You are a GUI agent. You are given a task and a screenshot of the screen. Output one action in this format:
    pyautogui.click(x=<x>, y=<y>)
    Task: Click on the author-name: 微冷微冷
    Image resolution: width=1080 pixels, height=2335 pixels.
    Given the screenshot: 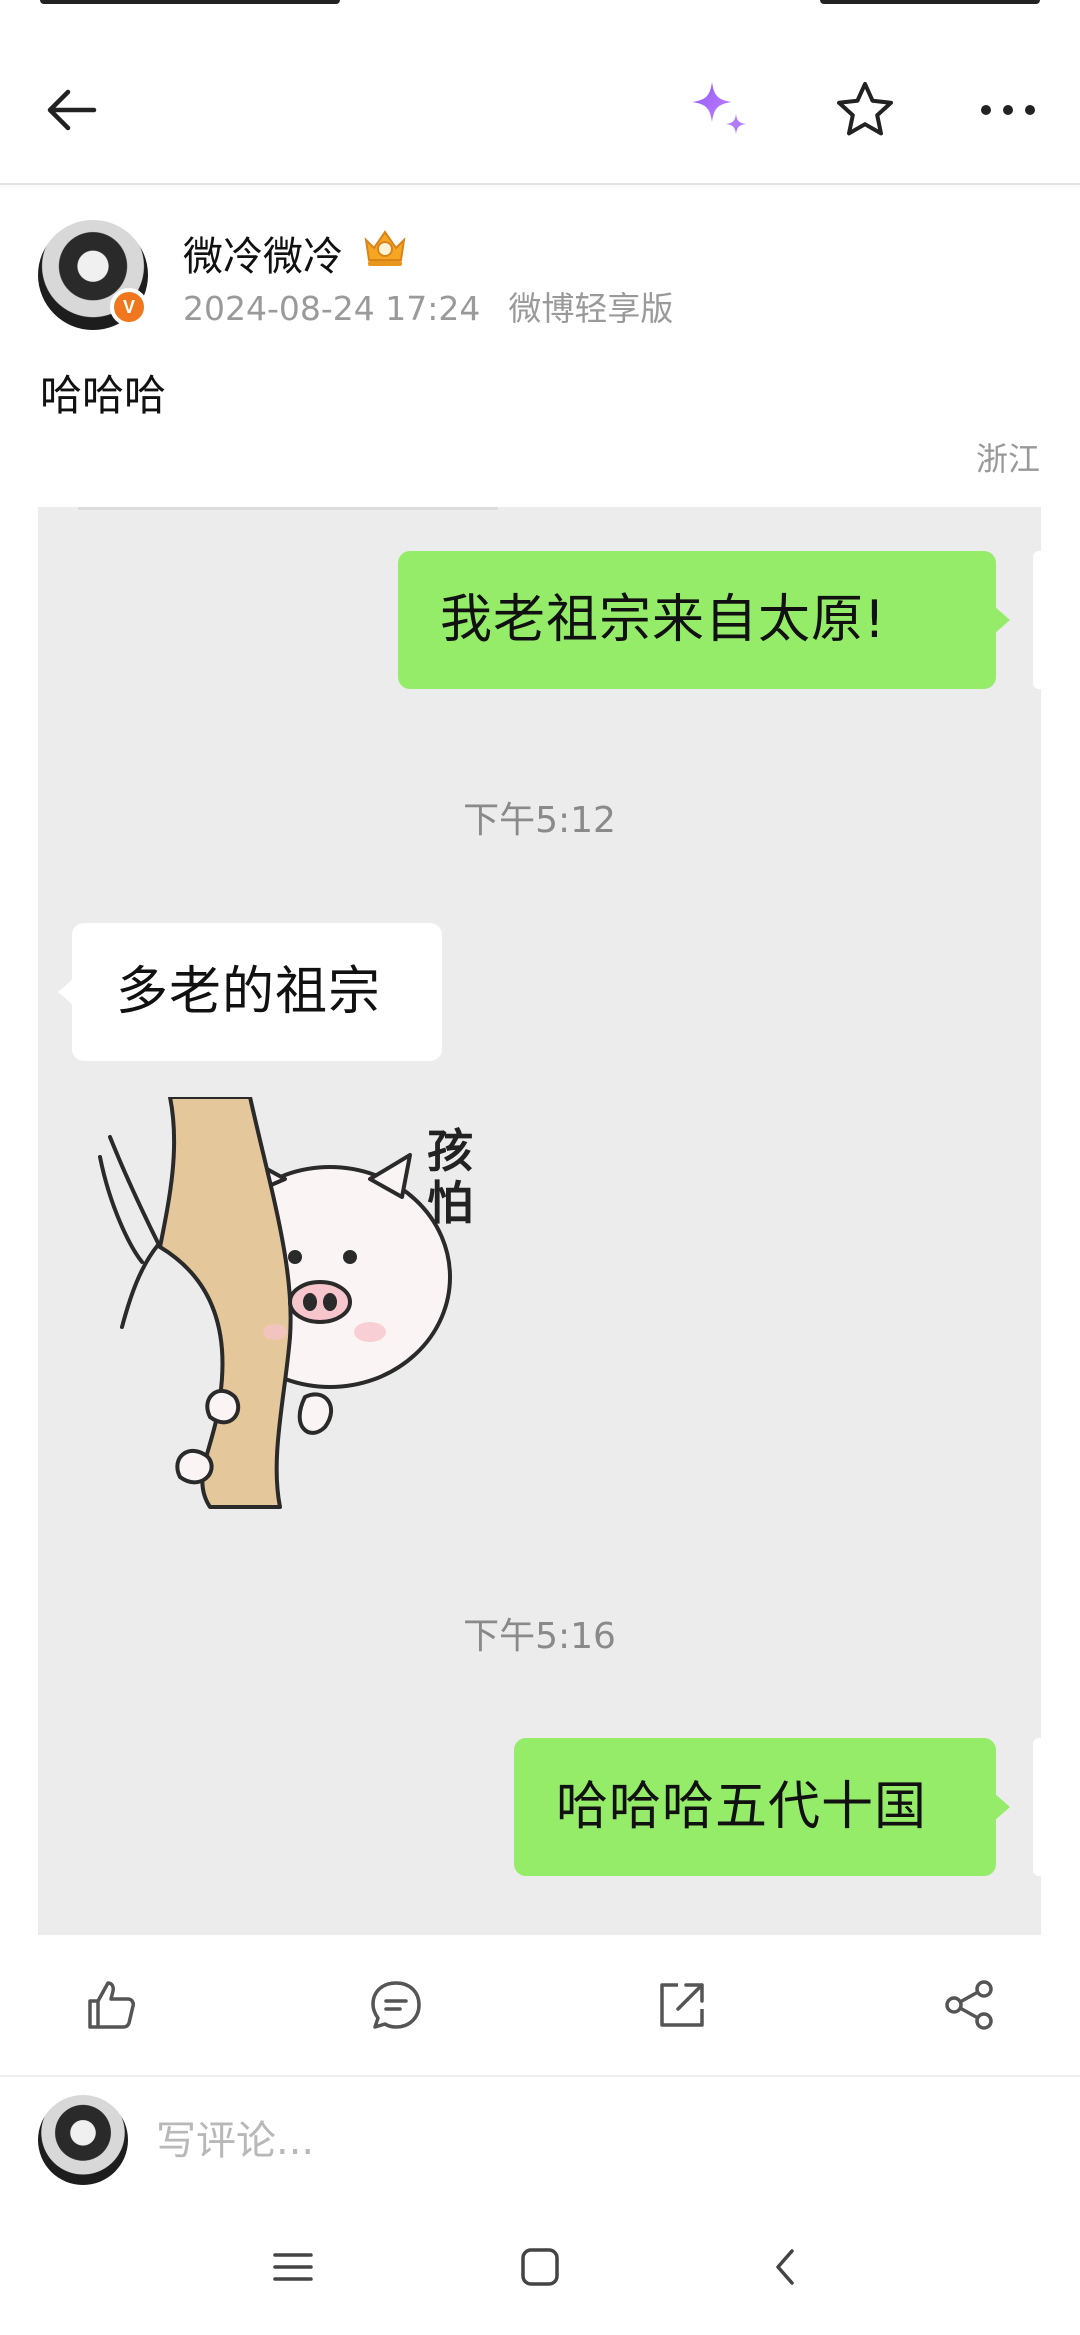 What is the action you would take?
    pyautogui.click(x=263, y=253)
    